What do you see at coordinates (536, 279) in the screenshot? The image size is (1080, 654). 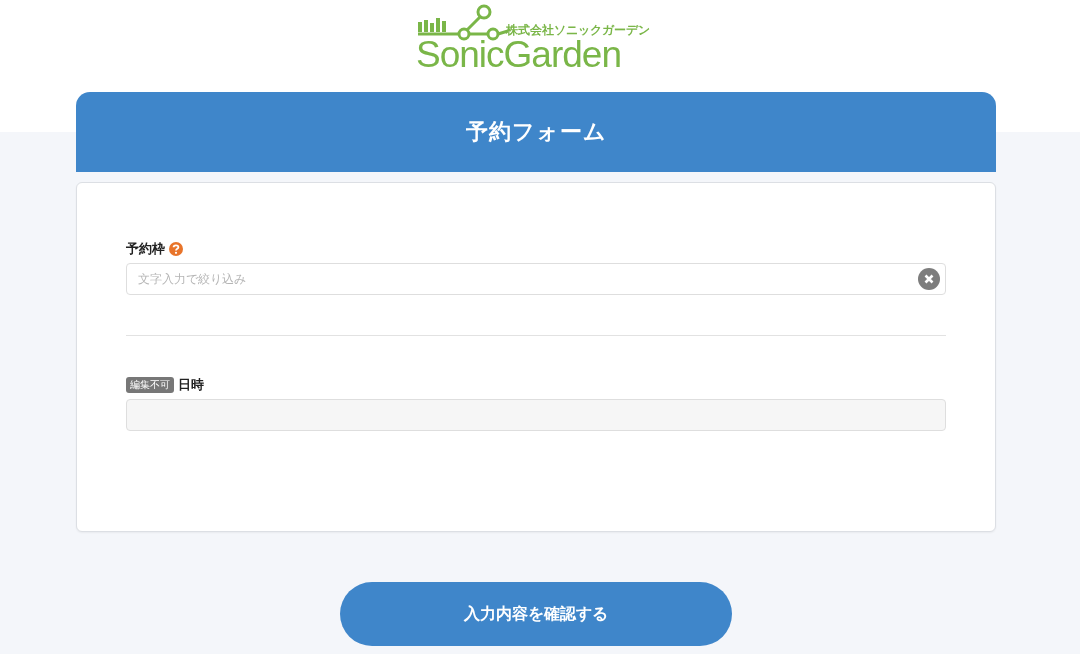 I see `slot-search-field: 文字入力で絞り込み` at bounding box center [536, 279].